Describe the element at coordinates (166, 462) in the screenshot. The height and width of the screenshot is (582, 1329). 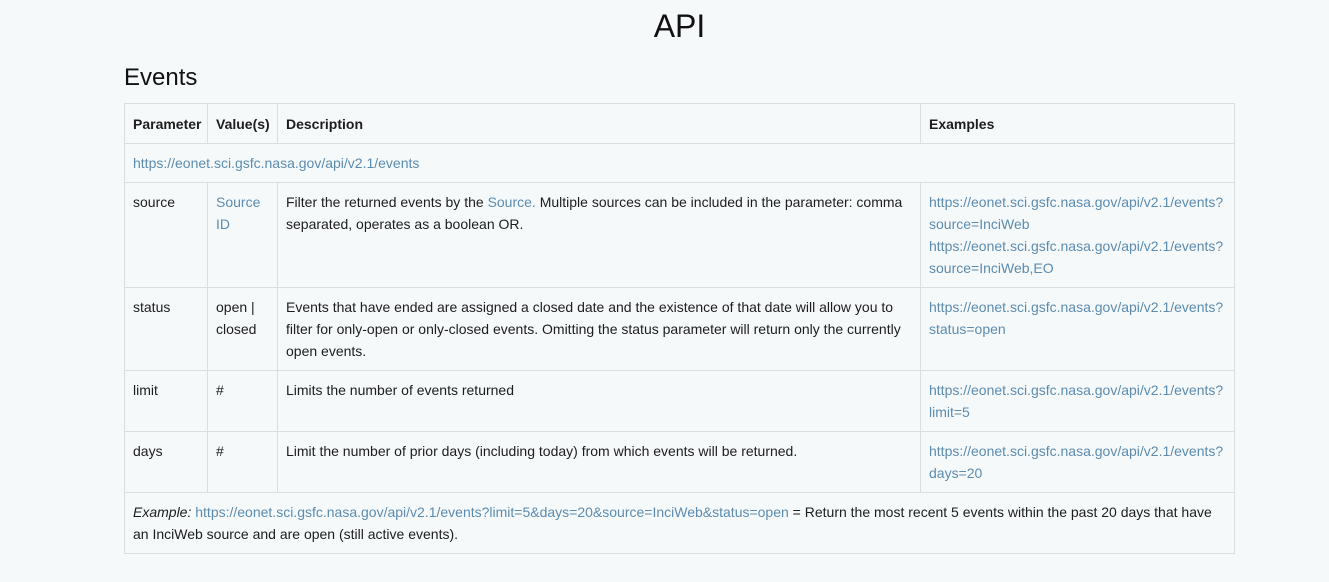
I see `param-days: days` at that location.